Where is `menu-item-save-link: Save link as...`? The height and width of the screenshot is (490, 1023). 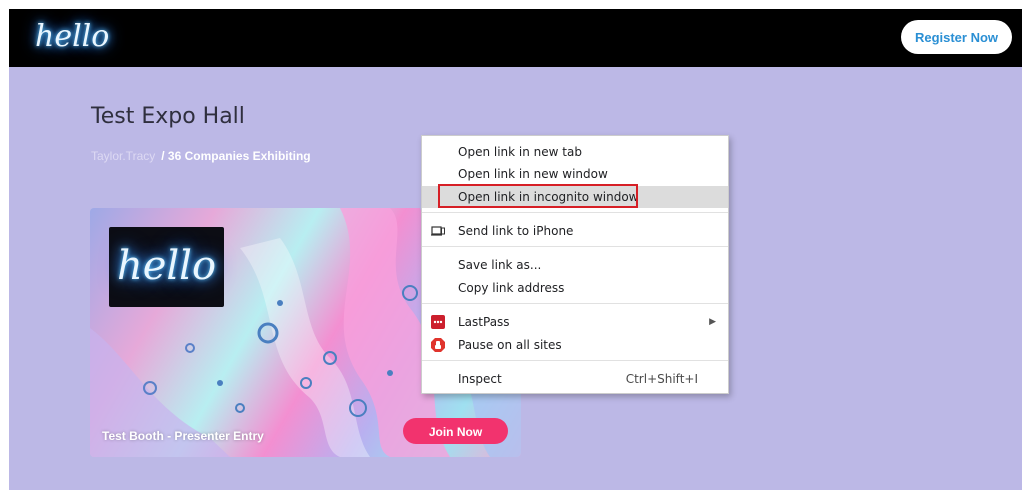
menu-item-save-link: Save link as... is located at coordinates (575, 265).